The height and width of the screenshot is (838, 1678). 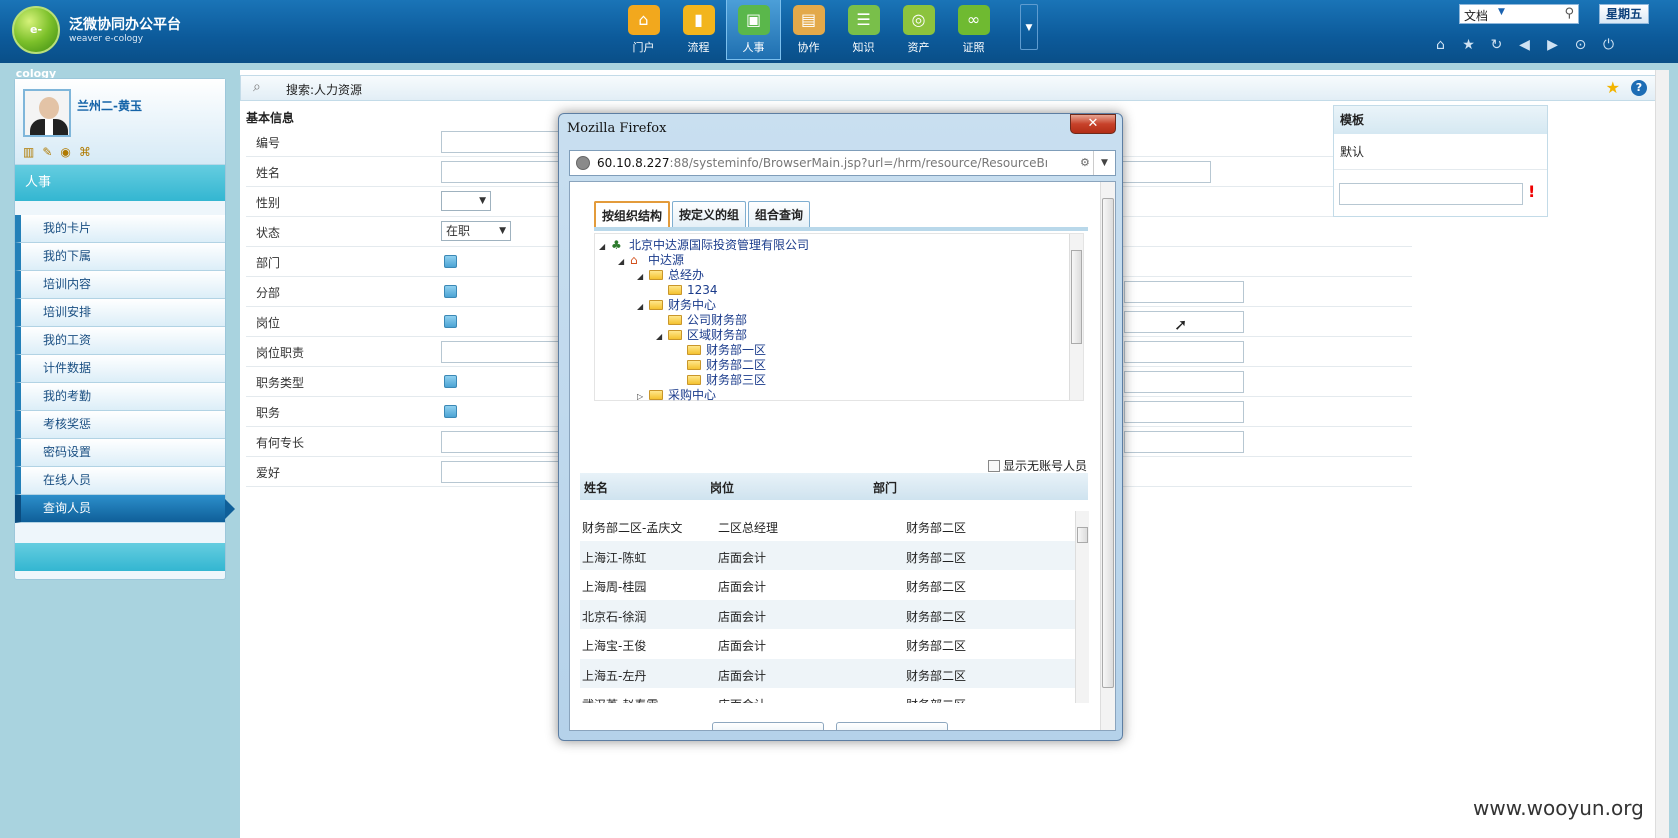 I want to click on nav-item-6: ∞ 证照, so click(x=973, y=30).